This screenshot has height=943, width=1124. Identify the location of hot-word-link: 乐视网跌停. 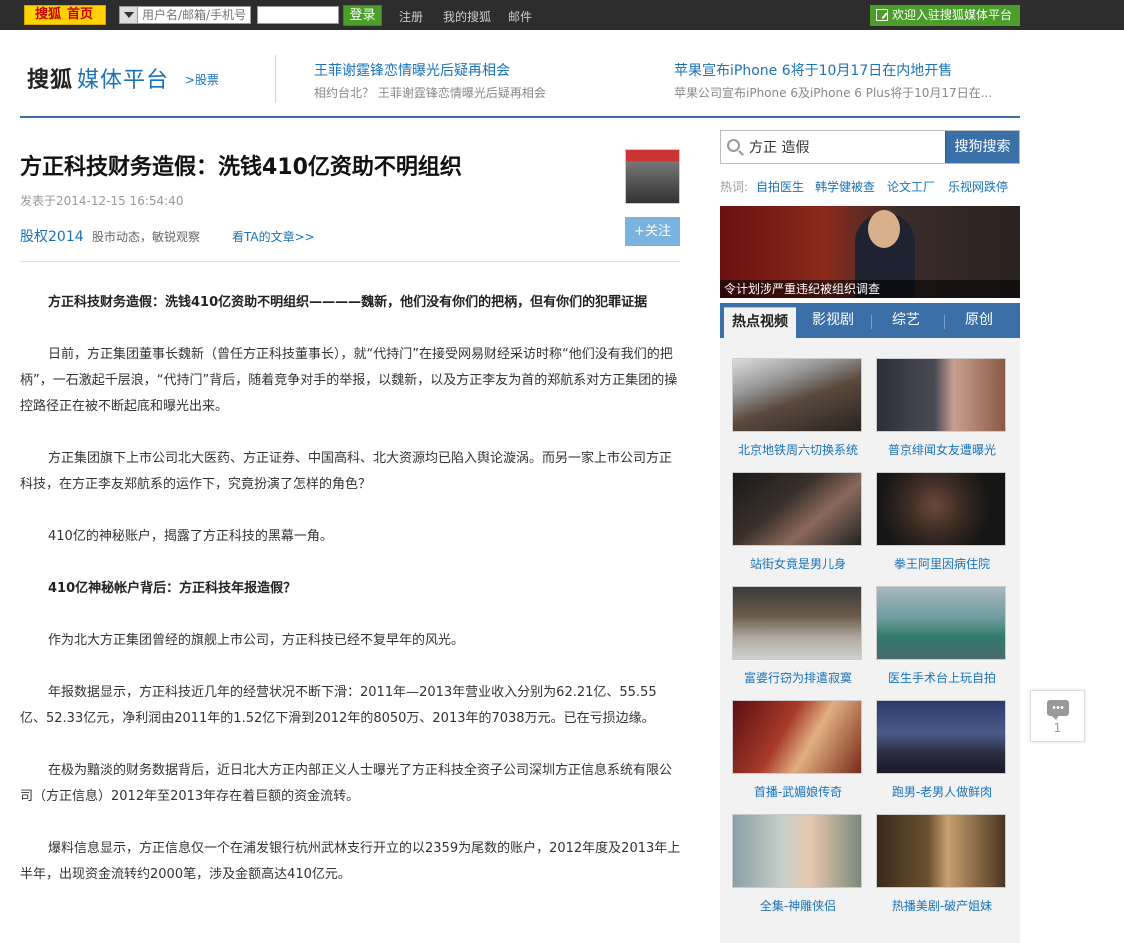
(978, 186).